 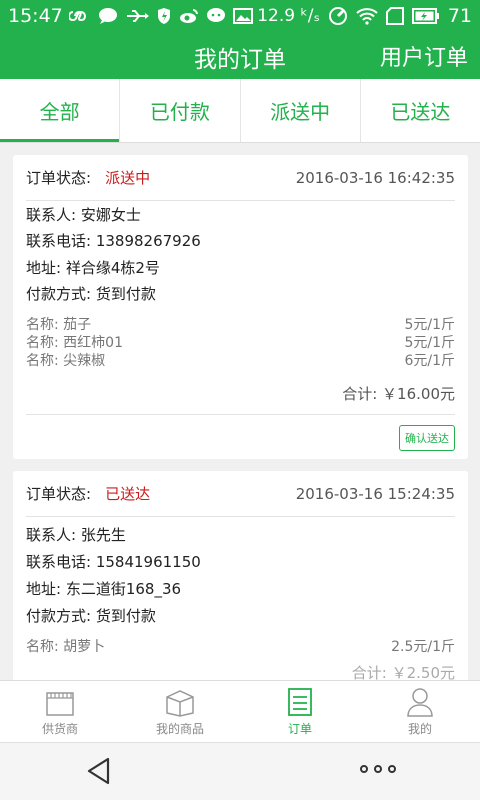 I want to click on delivery-address: 地址: 祥合缘4栋2号, so click(x=93, y=267).